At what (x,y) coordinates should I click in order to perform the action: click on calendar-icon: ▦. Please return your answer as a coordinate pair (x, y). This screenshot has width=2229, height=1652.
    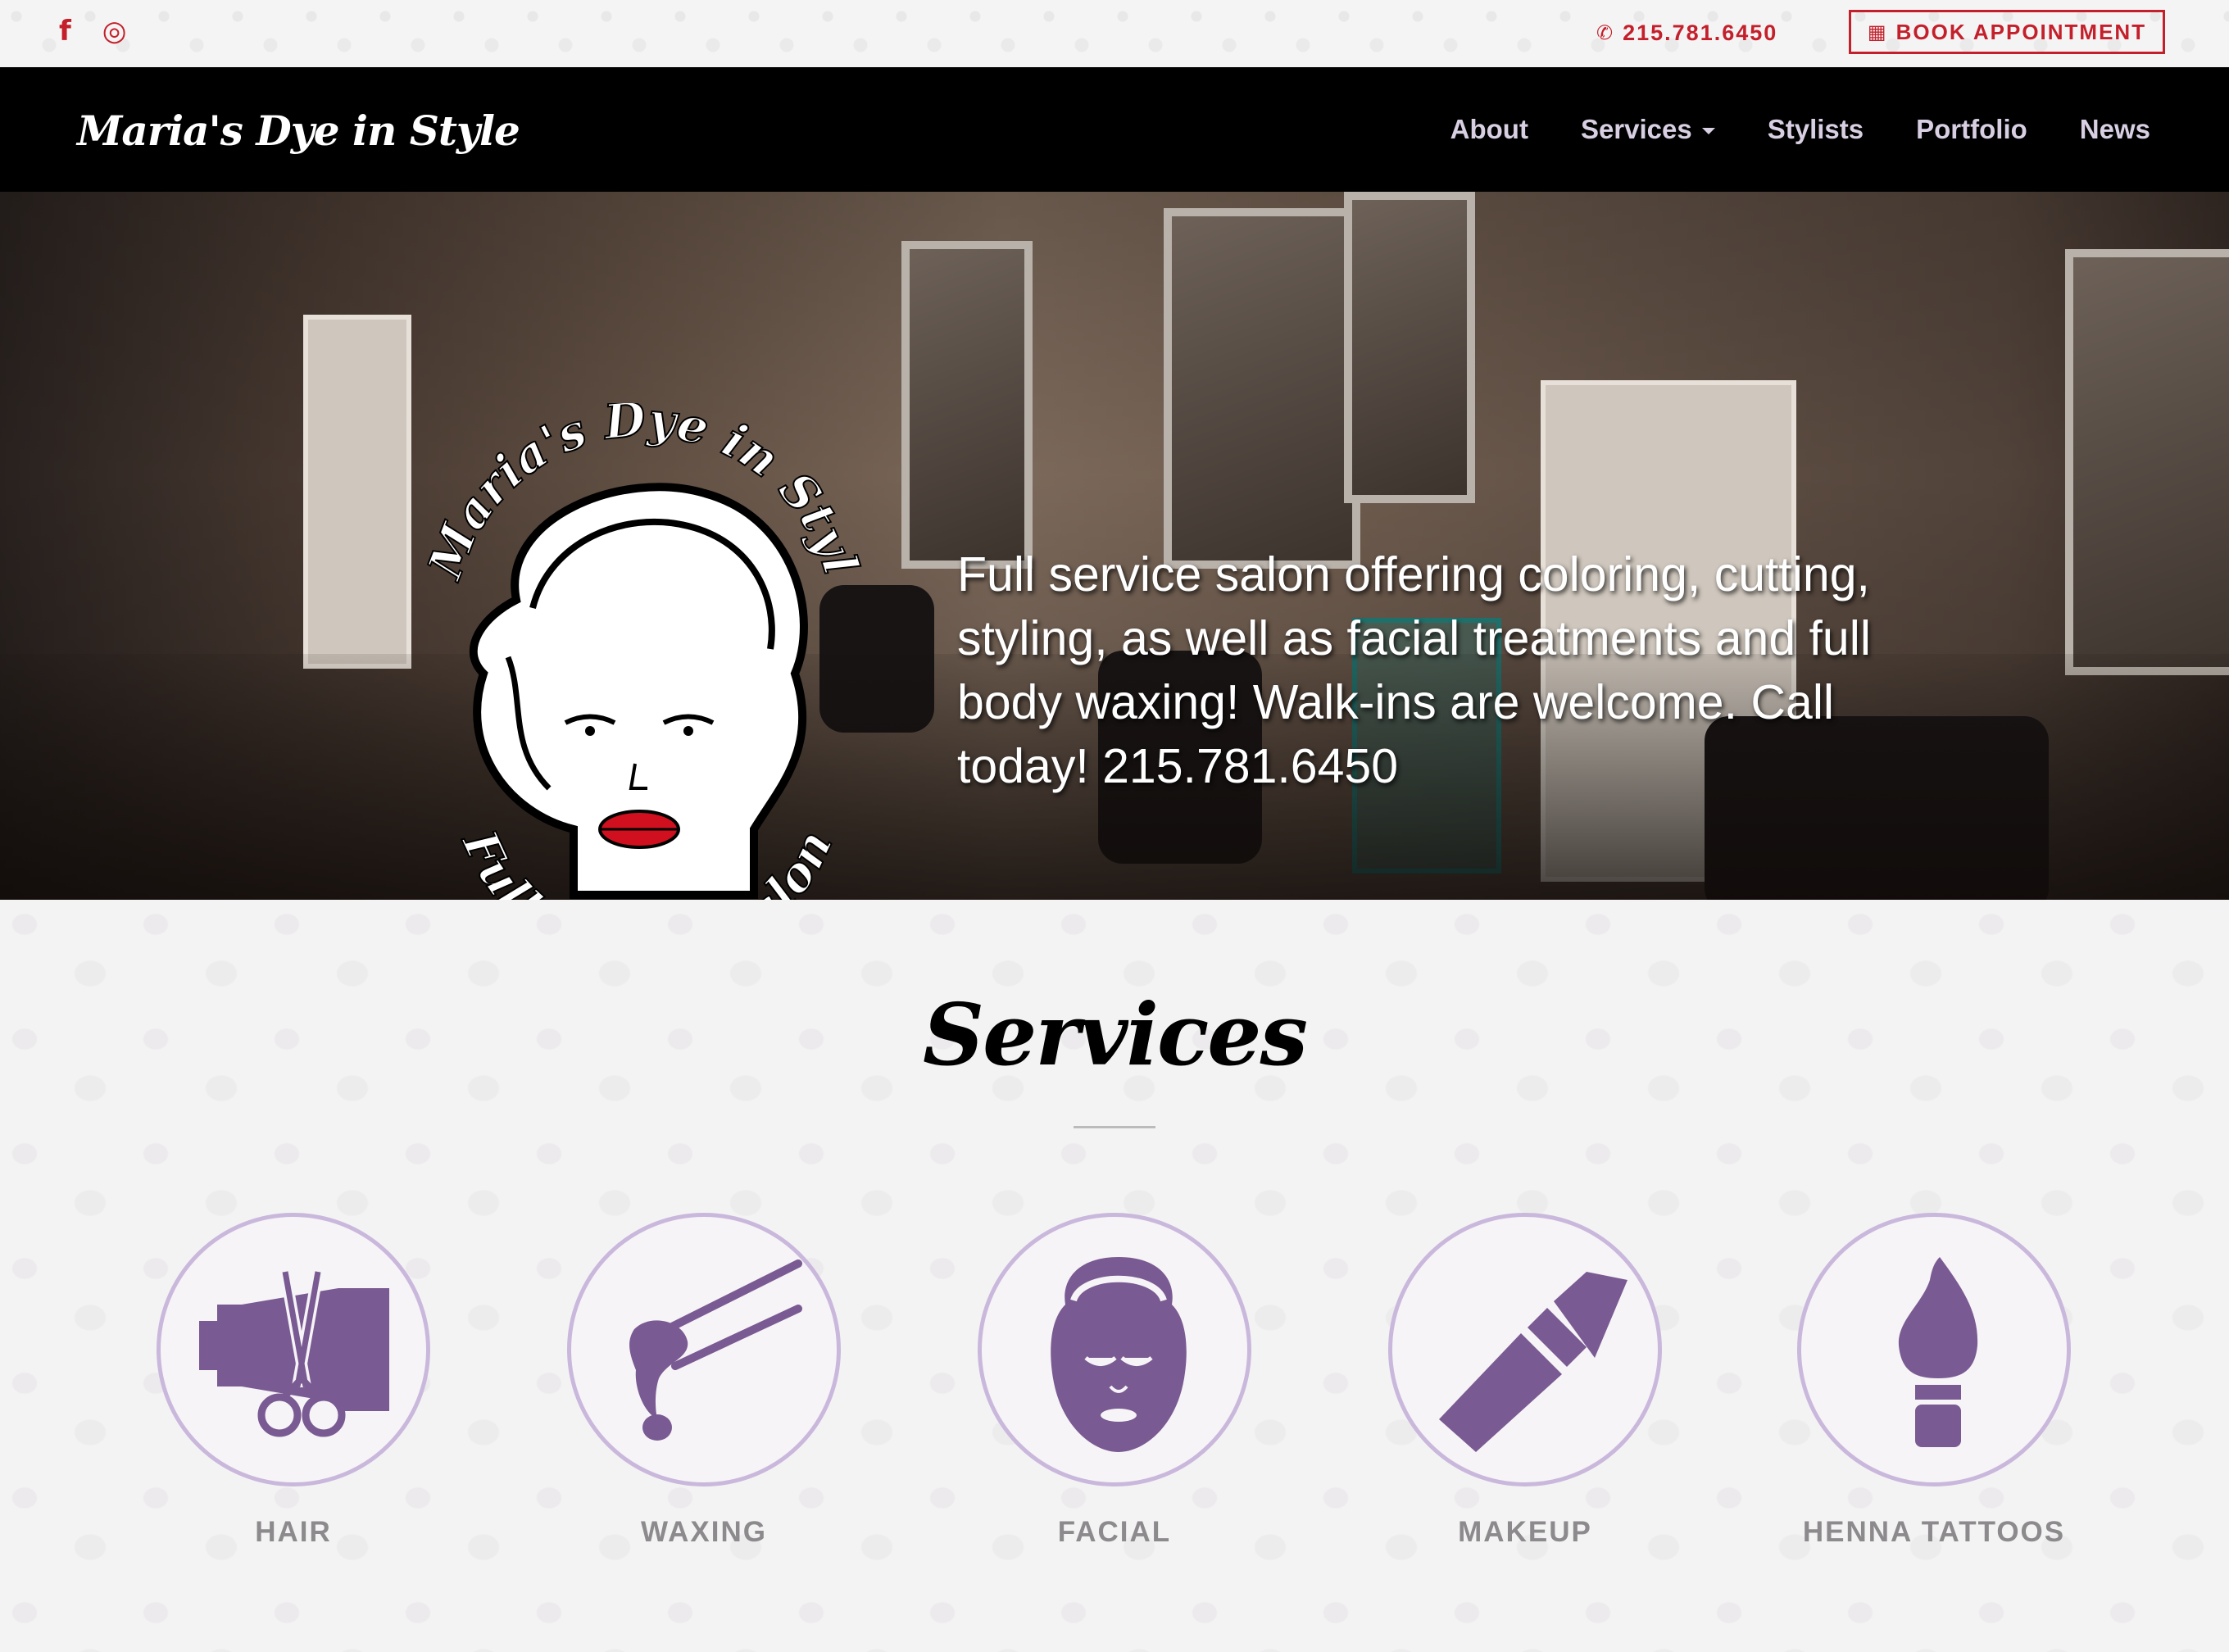
    Looking at the image, I should click on (1877, 31).